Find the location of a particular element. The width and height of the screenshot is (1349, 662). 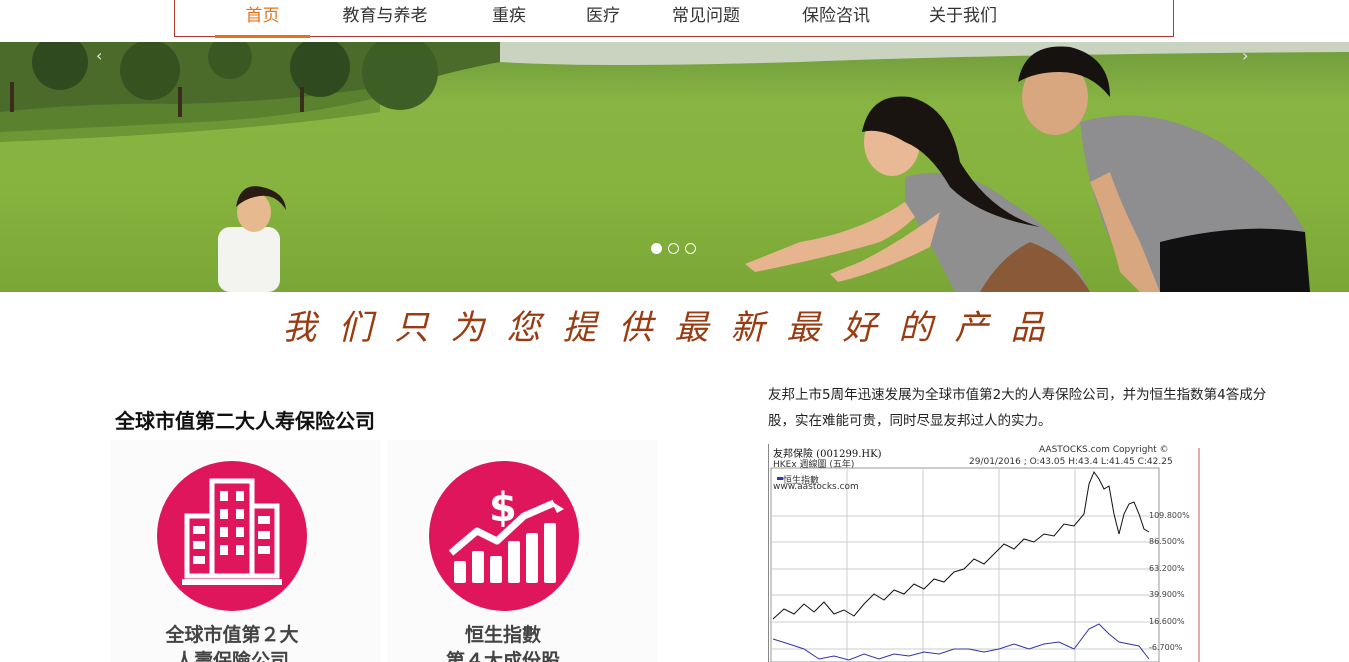

nav-item-insurance-news: 保险咨讯 is located at coordinates (836, 18).